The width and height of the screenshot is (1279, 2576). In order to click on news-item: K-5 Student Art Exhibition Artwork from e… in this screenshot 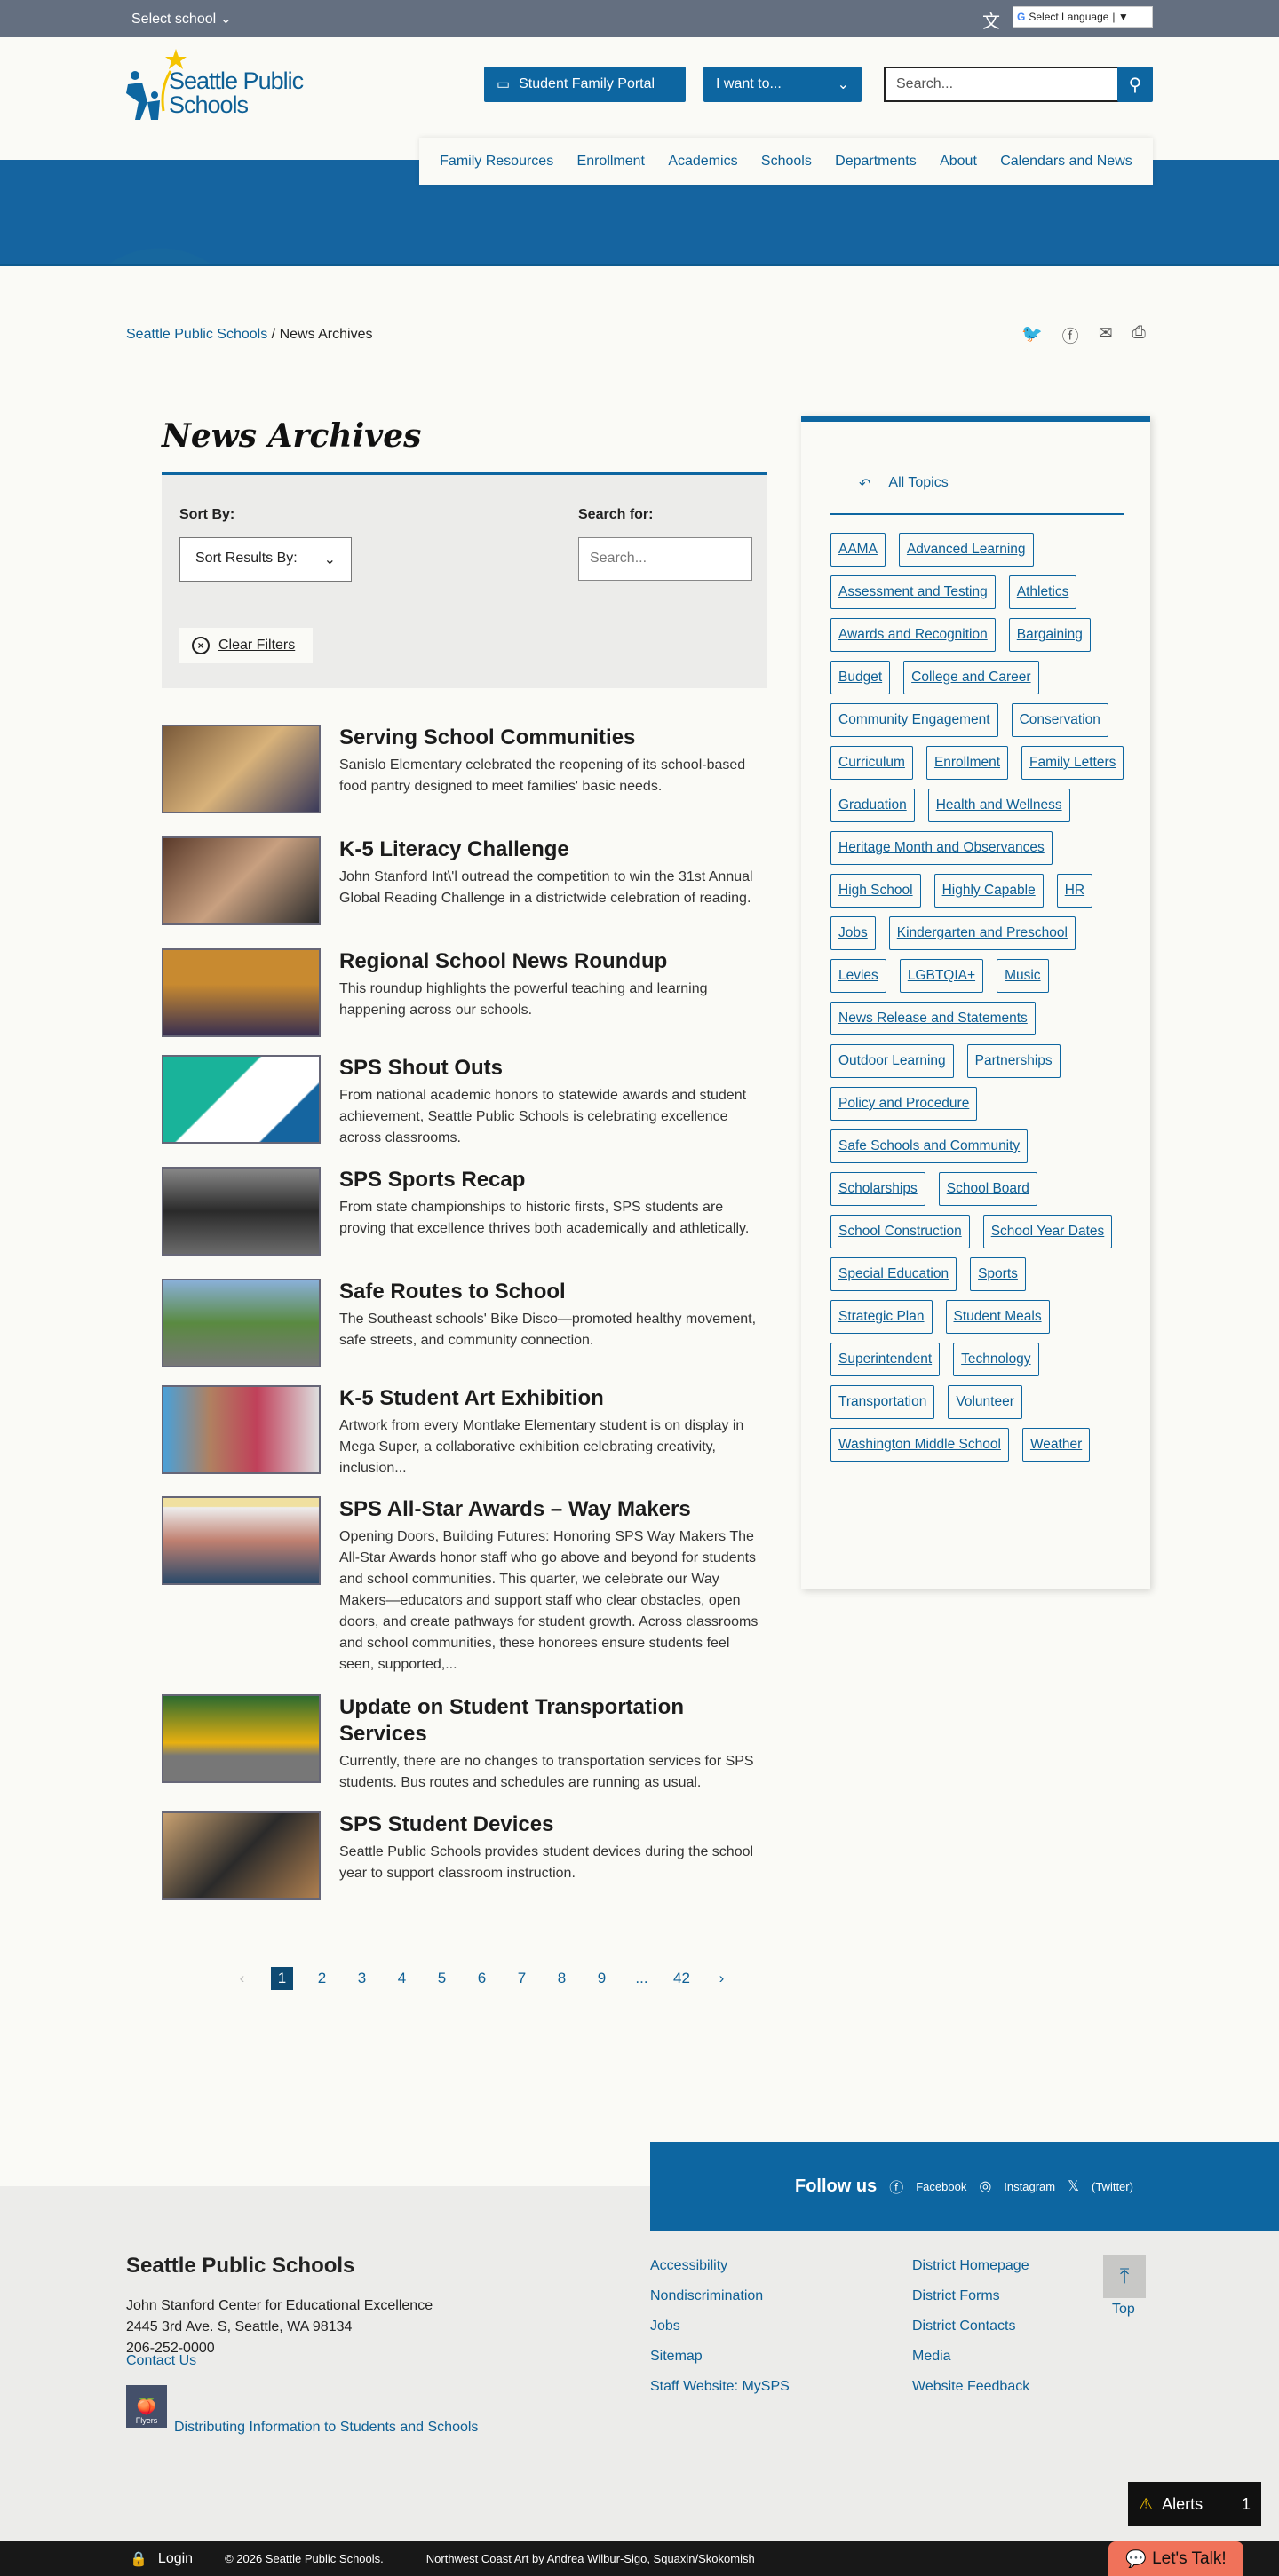, I will do `click(464, 1432)`.